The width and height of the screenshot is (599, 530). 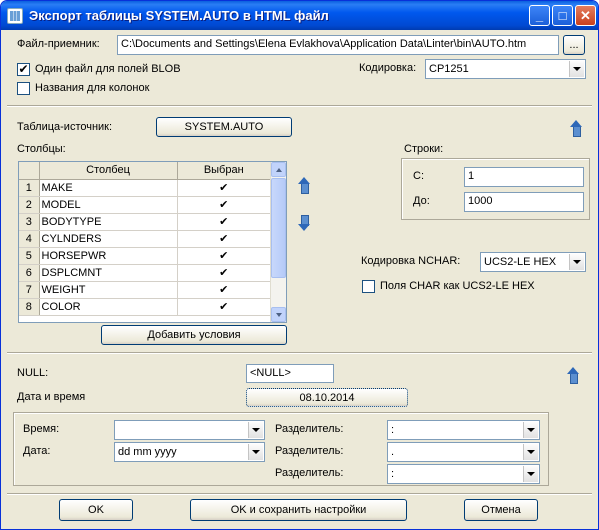 What do you see at coordinates (189, 430) in the screenshot?
I see `time-format-select` at bounding box center [189, 430].